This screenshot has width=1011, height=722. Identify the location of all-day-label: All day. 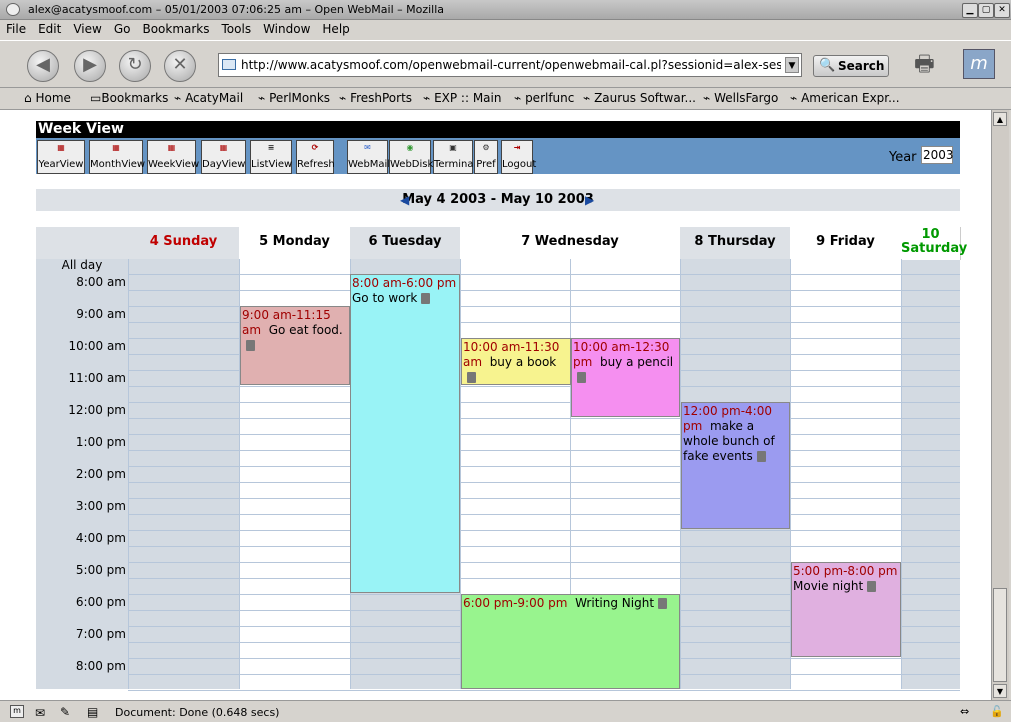
(82, 265).